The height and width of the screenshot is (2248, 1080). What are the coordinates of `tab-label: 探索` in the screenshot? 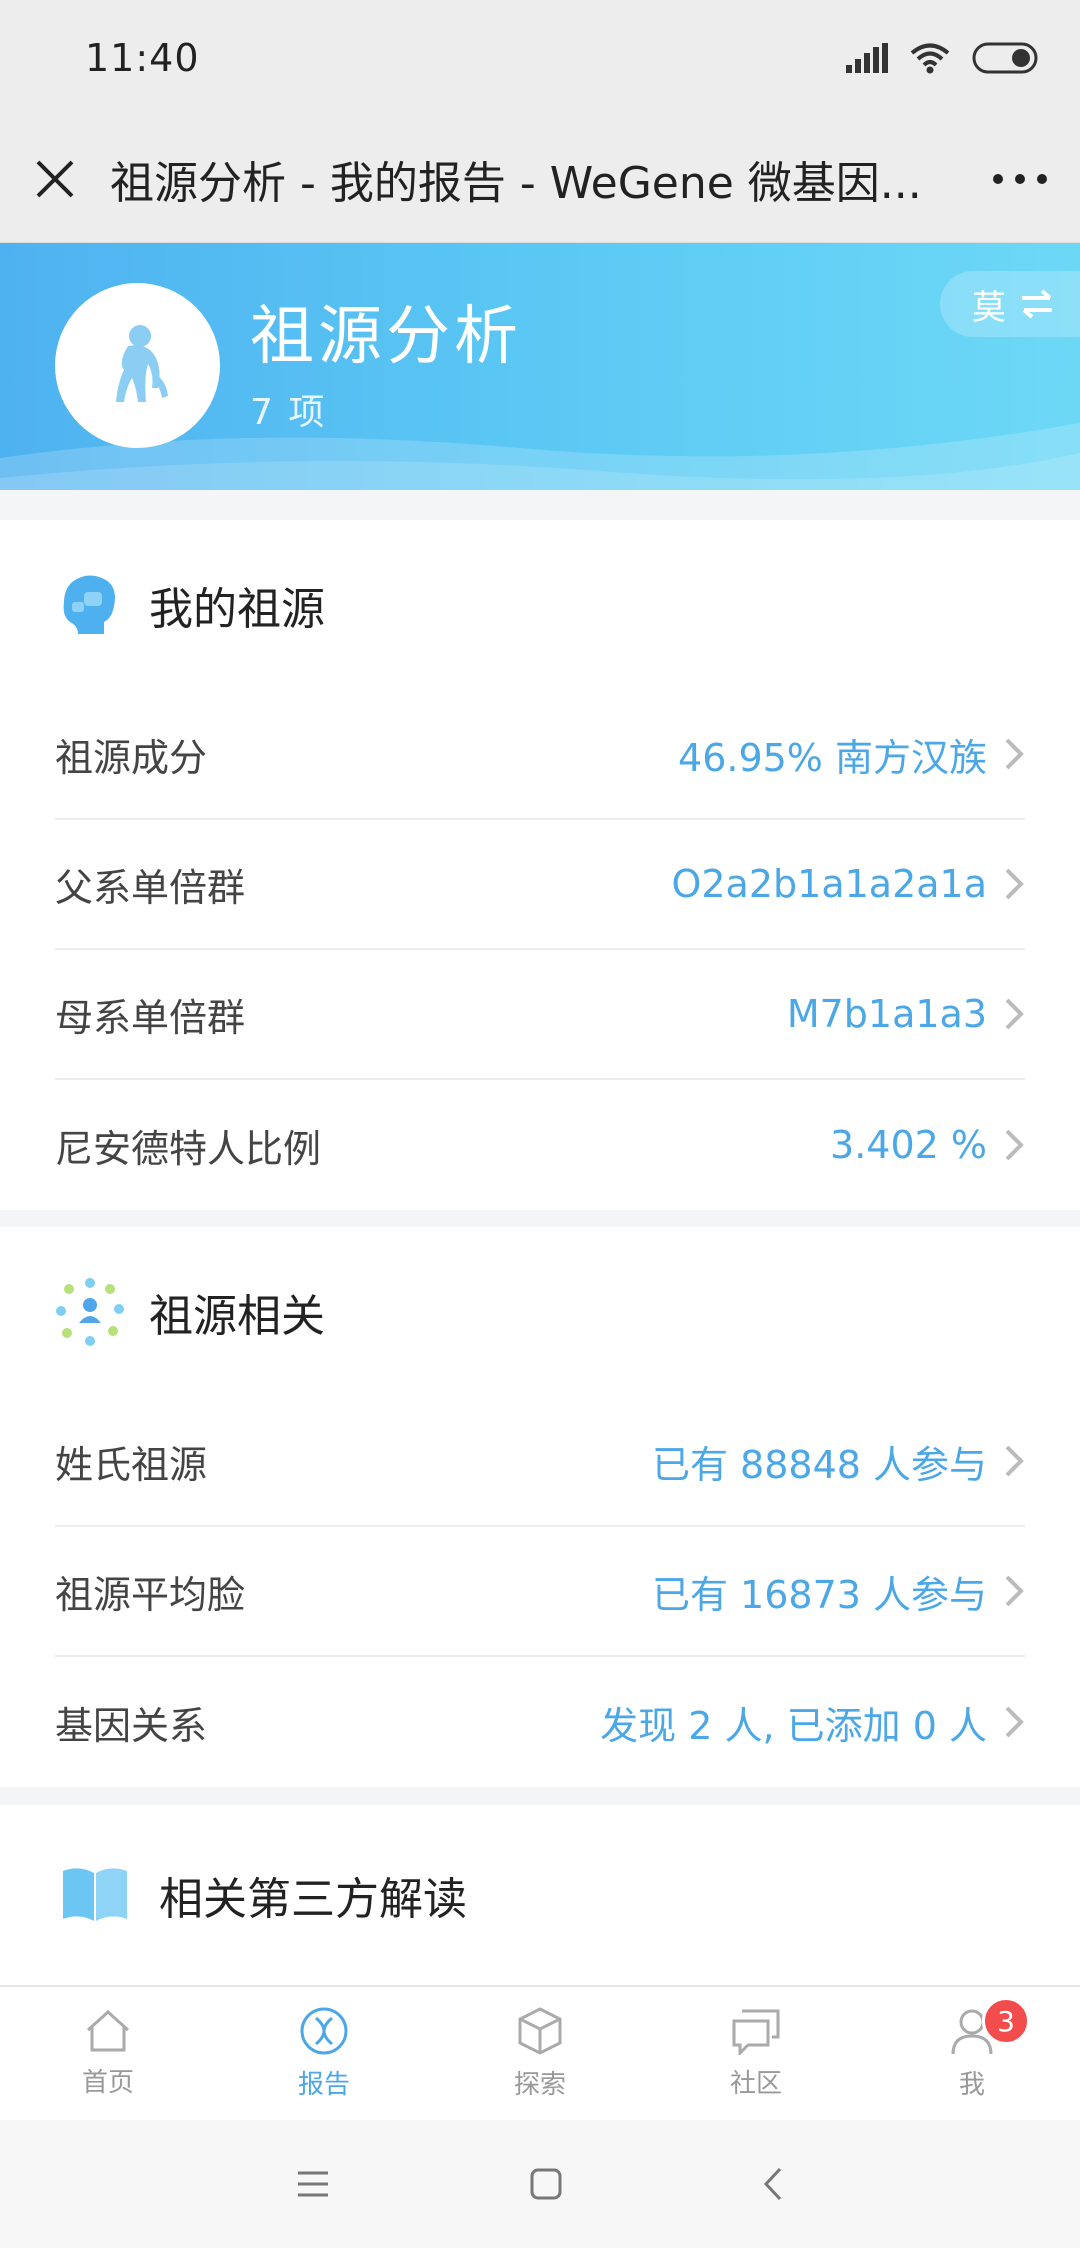 It's located at (539, 2085).